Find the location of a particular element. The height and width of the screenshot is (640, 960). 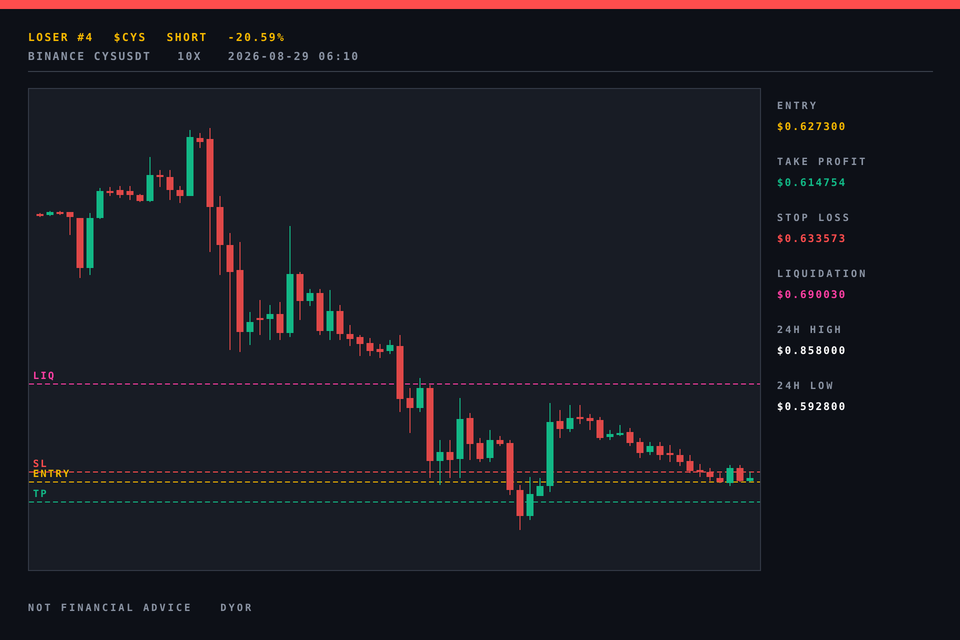

stat-label: TAKE PROFIT is located at coordinates (822, 163).